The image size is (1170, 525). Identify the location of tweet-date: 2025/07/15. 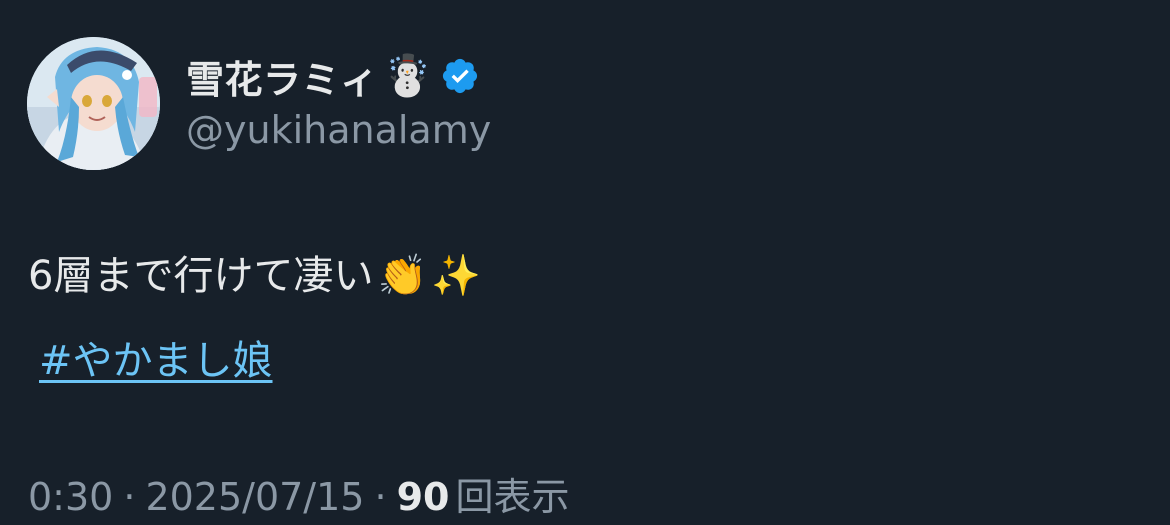
(254, 497).